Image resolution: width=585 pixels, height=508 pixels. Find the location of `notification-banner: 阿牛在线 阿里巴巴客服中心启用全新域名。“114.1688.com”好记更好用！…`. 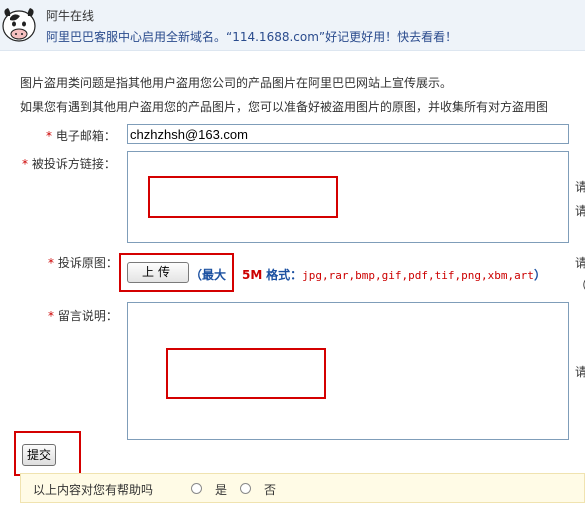

notification-banner: 阿牛在线 阿里巴巴客服中心启用全新域名。“114.1688.com”好记更好用！… is located at coordinates (292, 25).